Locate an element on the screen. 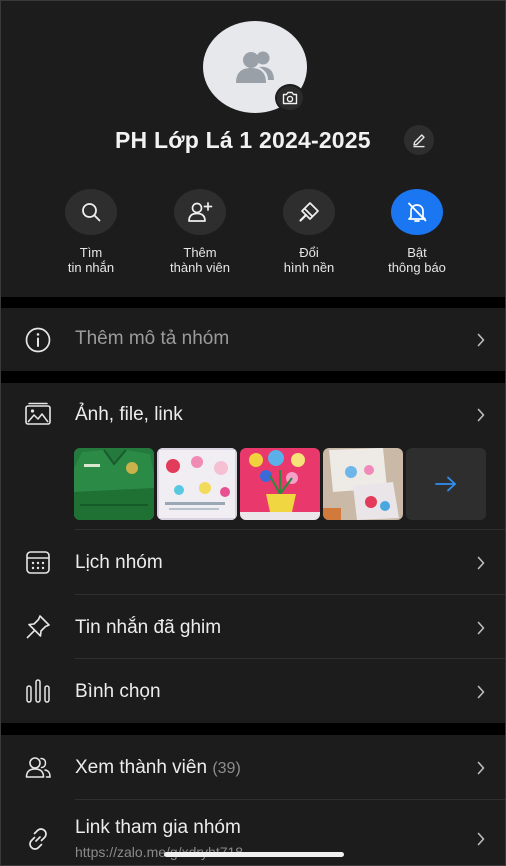  group-calendar-label: Lịch nhóm is located at coordinates (119, 562).